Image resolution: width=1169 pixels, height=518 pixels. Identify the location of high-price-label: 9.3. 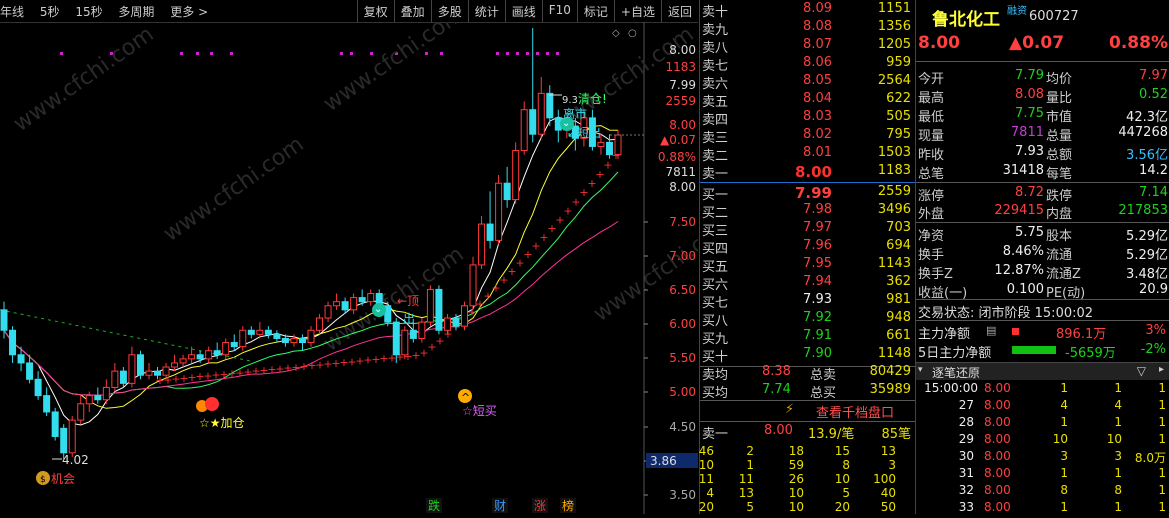
(570, 100).